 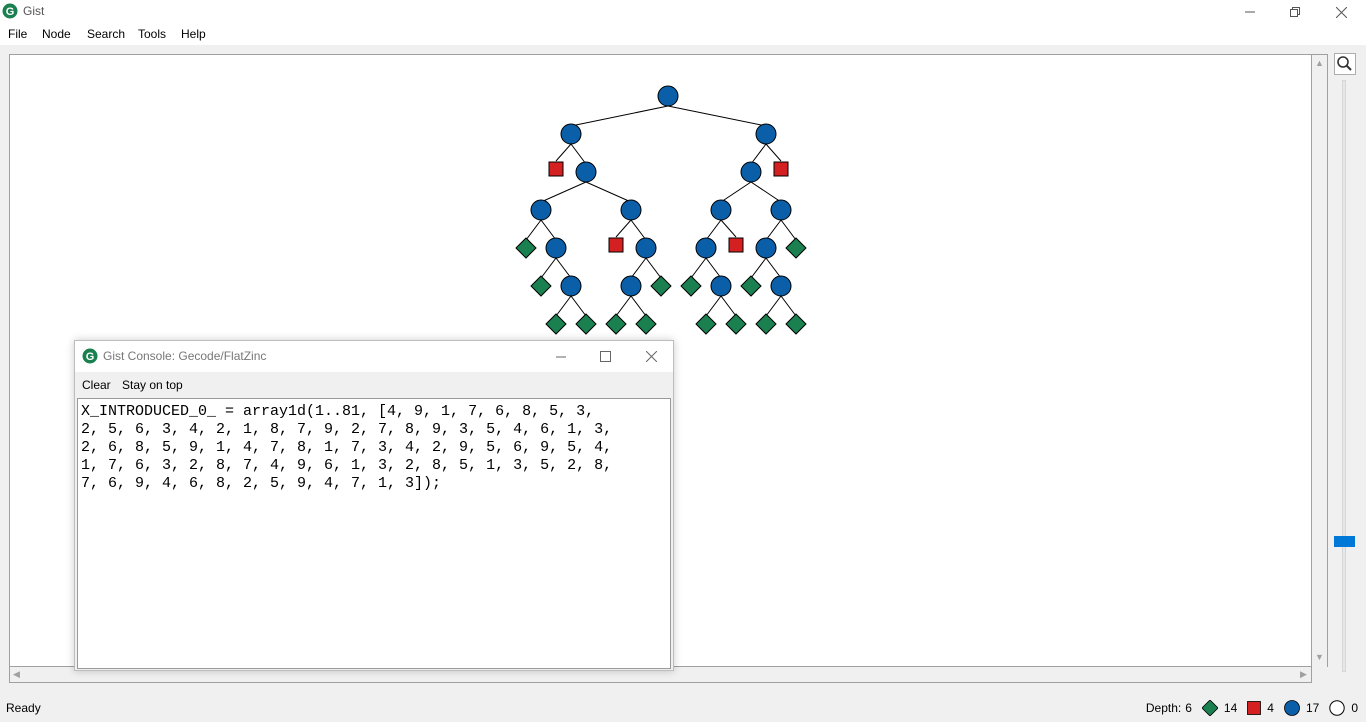 I want to click on zoom-slider-handle, so click(x=1344, y=541).